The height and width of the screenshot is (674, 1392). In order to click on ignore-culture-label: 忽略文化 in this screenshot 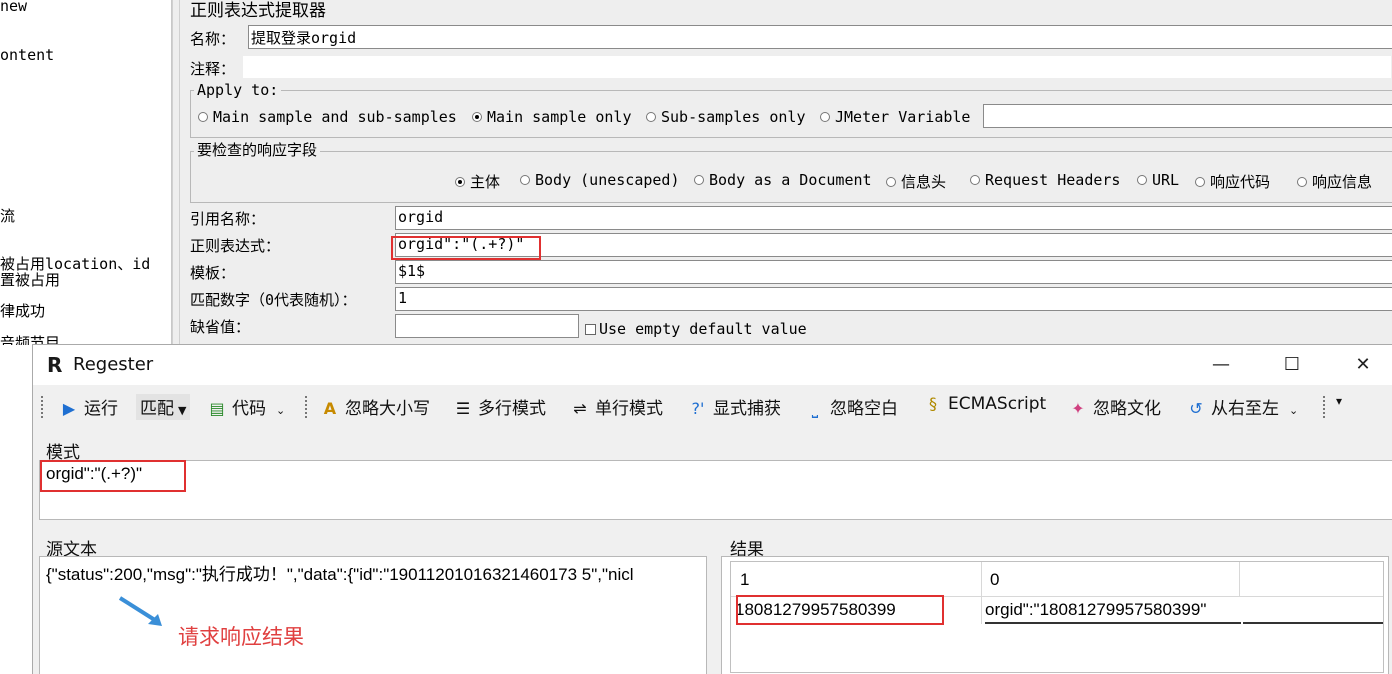, I will do `click(1127, 409)`.